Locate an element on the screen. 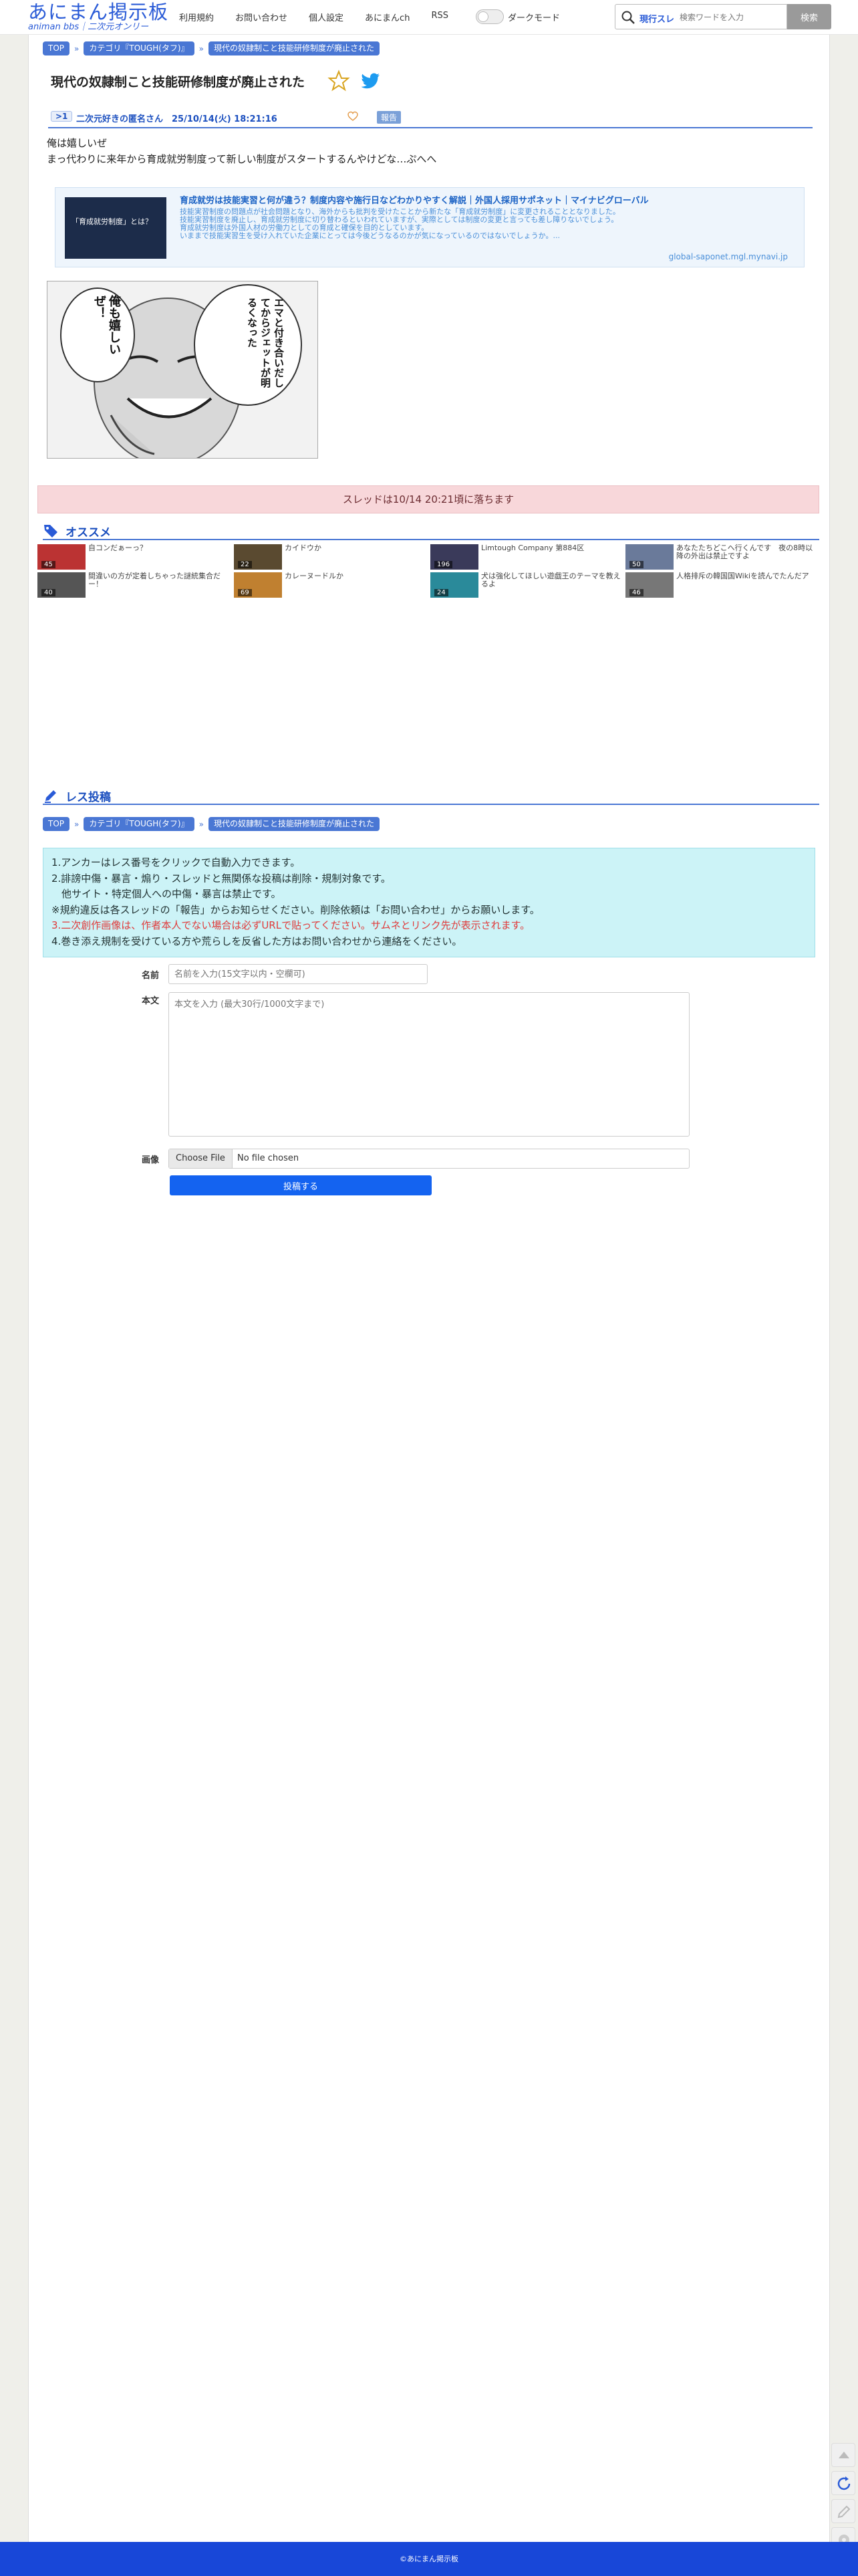 Image resolution: width=858 pixels, height=2576 pixels. recommend-thumbnail: 40 is located at coordinates (61, 585).